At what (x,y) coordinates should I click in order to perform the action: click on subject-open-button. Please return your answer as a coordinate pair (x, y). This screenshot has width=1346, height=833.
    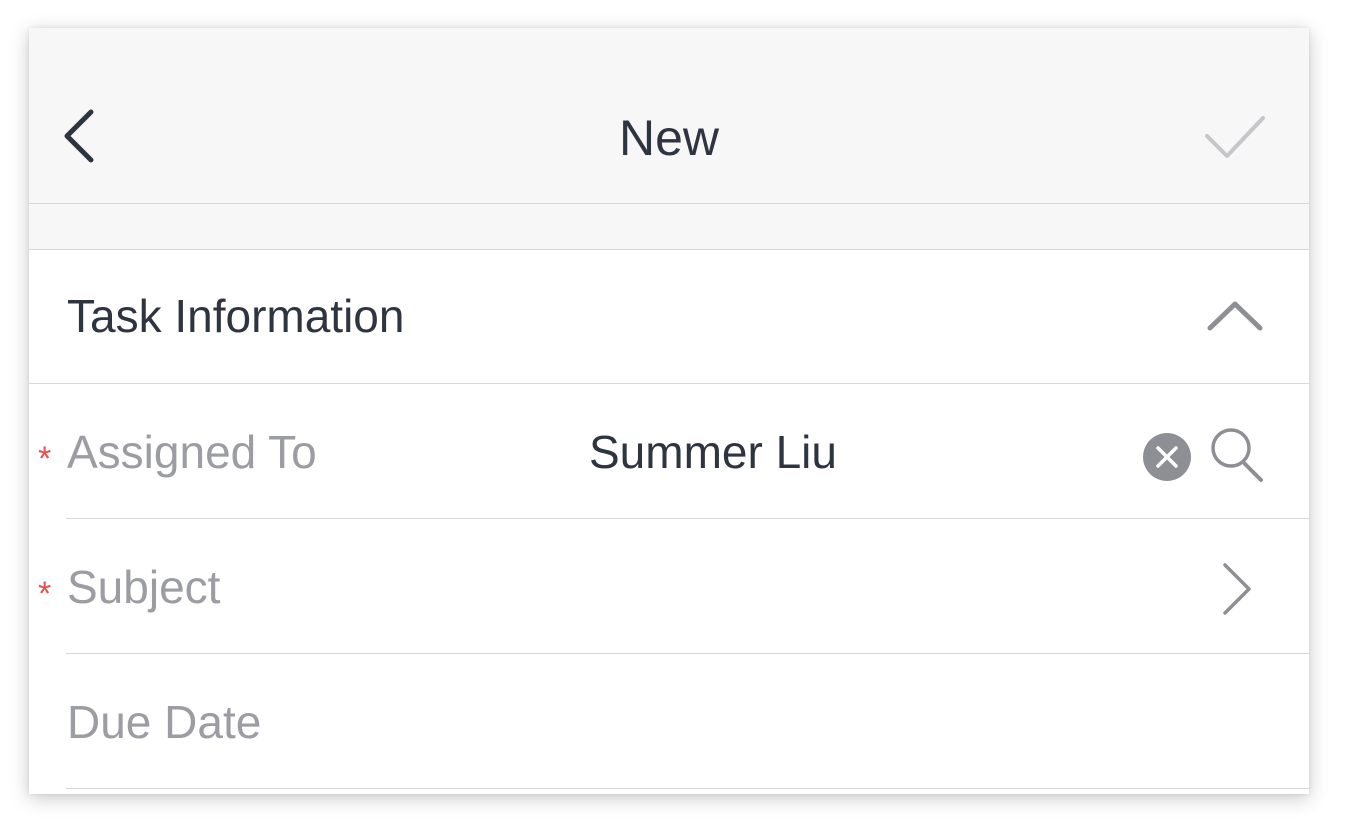
    Looking at the image, I should click on (1237, 589).